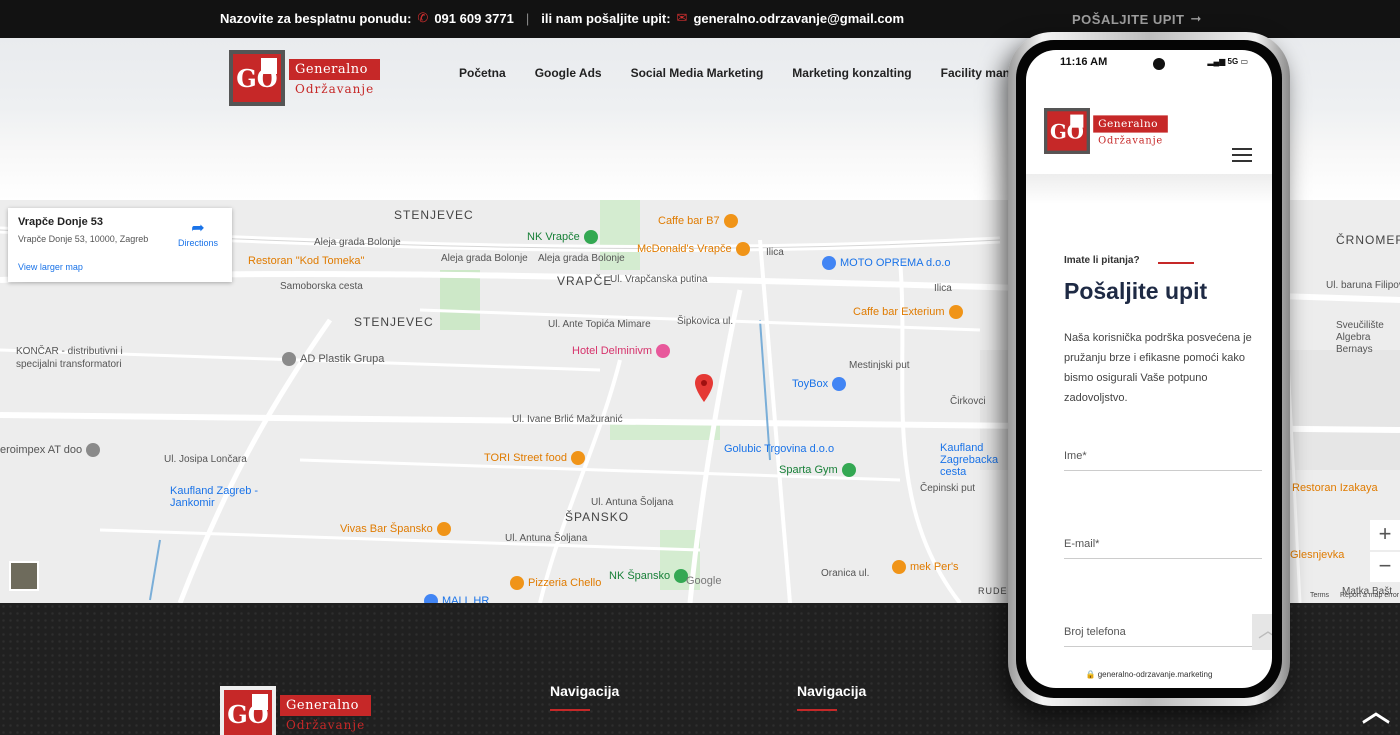 This screenshot has height=735, width=1400. I want to click on map-poi: Sparta Gym, so click(817, 470).